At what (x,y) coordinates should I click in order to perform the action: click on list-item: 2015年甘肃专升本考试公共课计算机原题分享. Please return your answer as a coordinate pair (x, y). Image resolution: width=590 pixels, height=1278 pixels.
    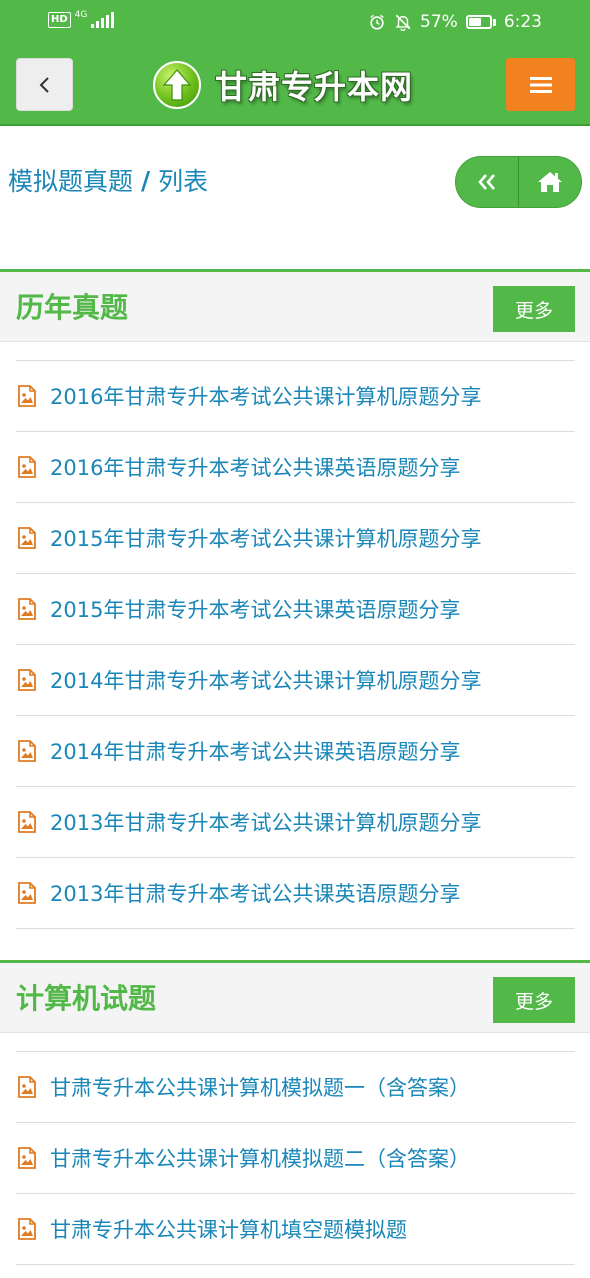
    Looking at the image, I should click on (295, 538).